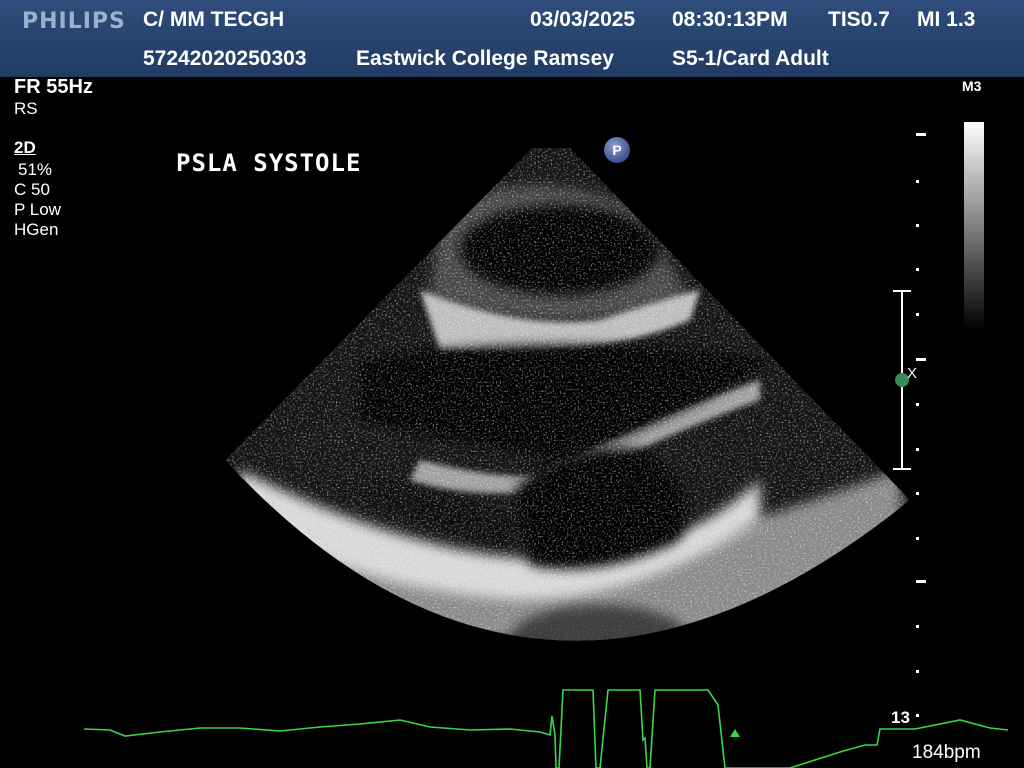 This screenshot has height=768, width=1024. What do you see at coordinates (946, 752) in the screenshot?
I see `heart-rate: 184bpm` at bounding box center [946, 752].